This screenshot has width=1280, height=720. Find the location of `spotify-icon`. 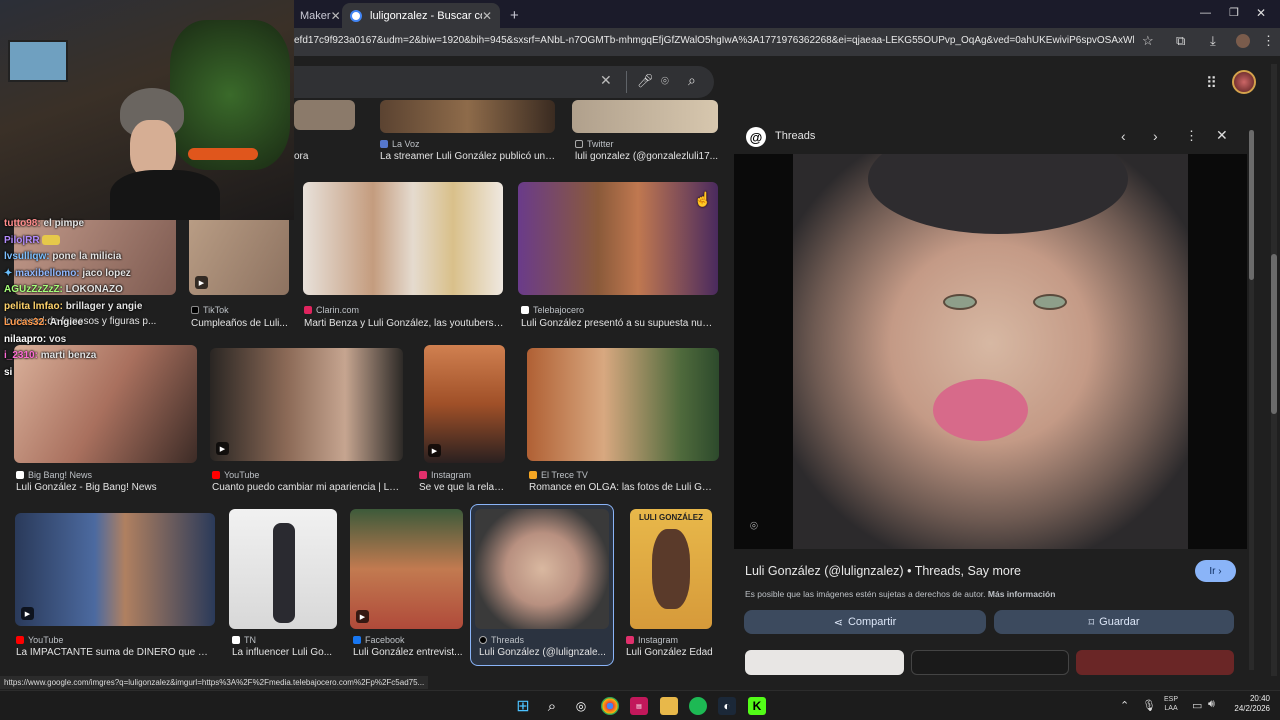

spotify-icon is located at coordinates (698, 706).